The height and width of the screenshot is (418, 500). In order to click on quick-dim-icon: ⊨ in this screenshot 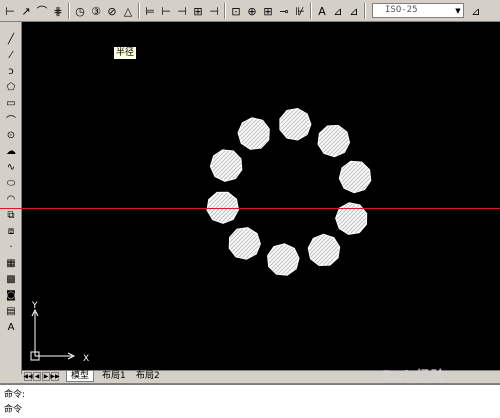, I will do `click(150, 11)`.